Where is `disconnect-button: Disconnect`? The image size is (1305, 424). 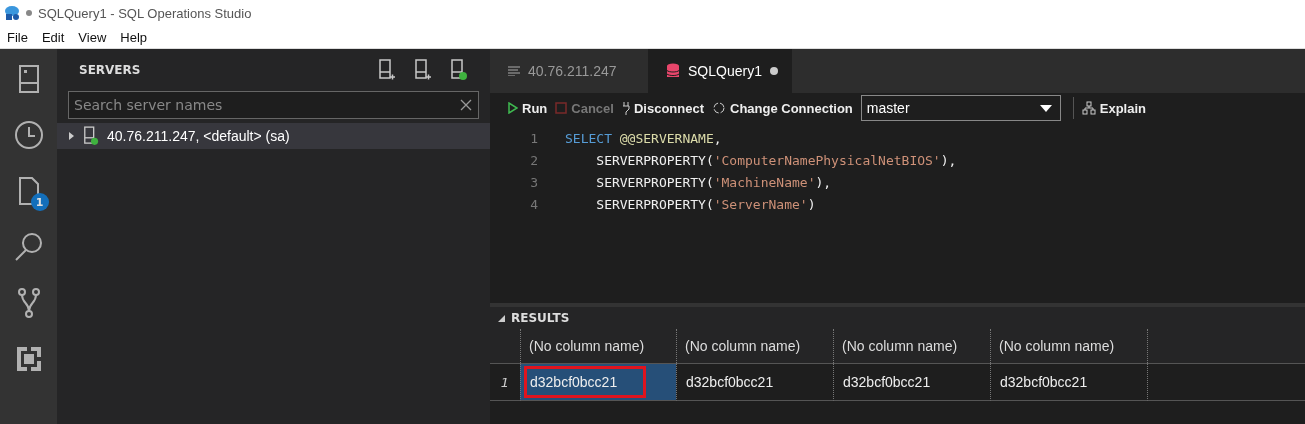 disconnect-button: Disconnect is located at coordinates (662, 108).